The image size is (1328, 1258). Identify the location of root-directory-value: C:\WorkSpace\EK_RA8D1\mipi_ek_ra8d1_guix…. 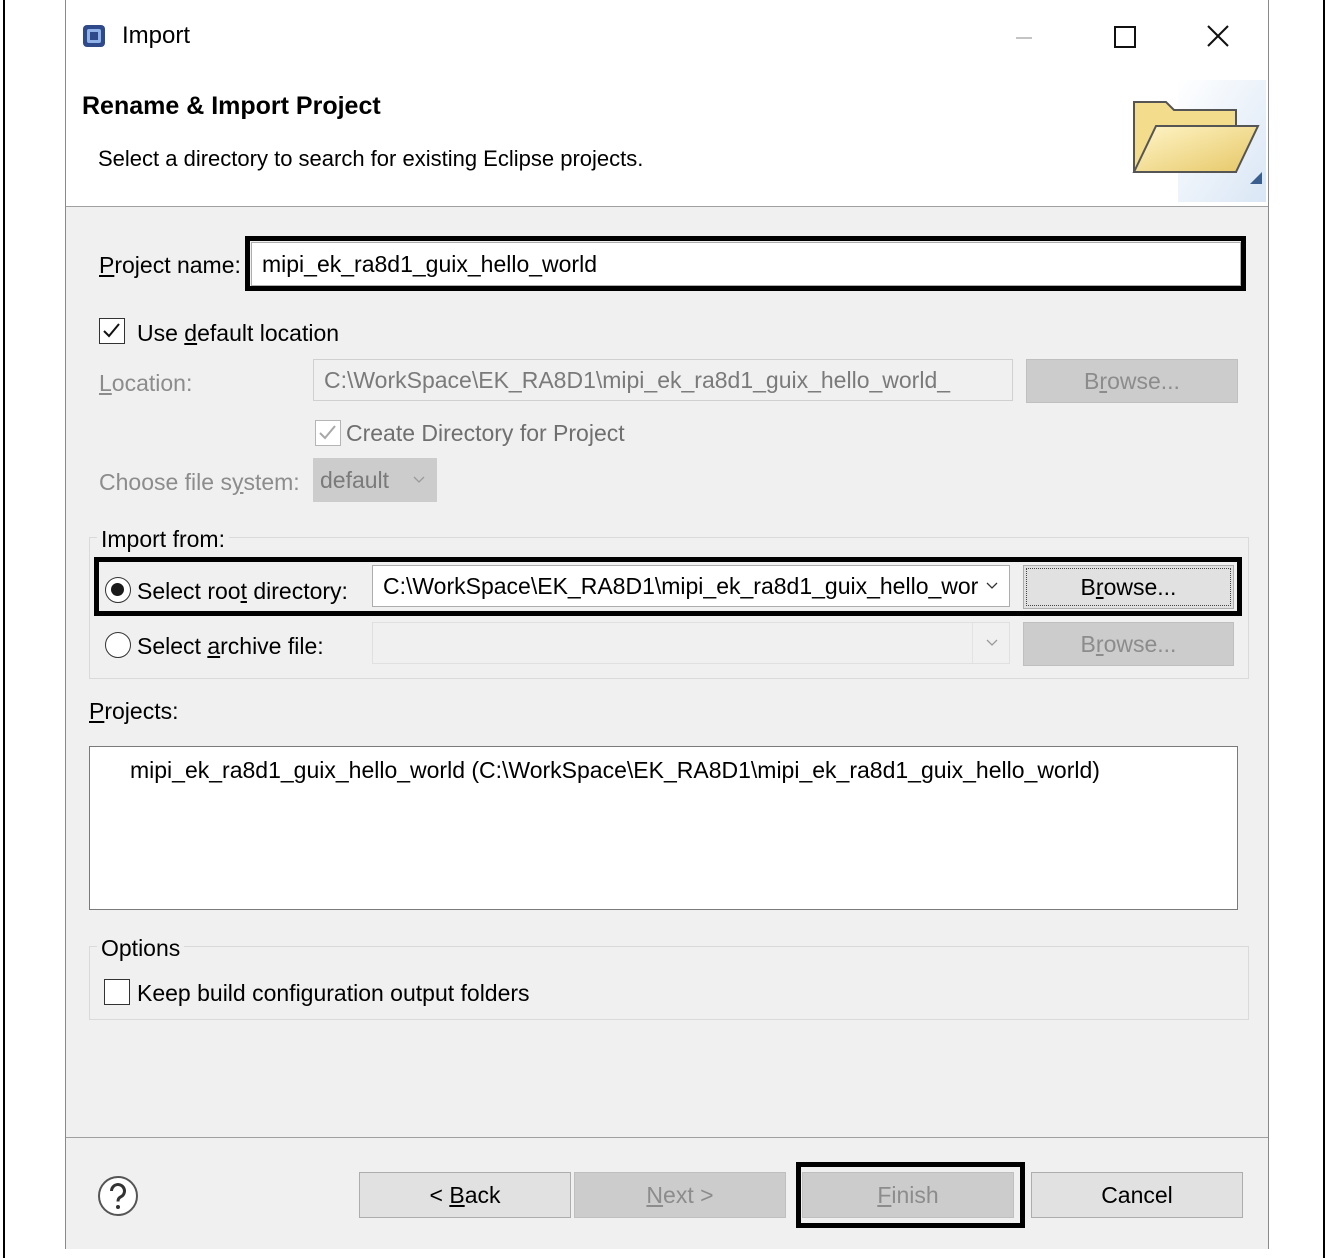
(681, 585).